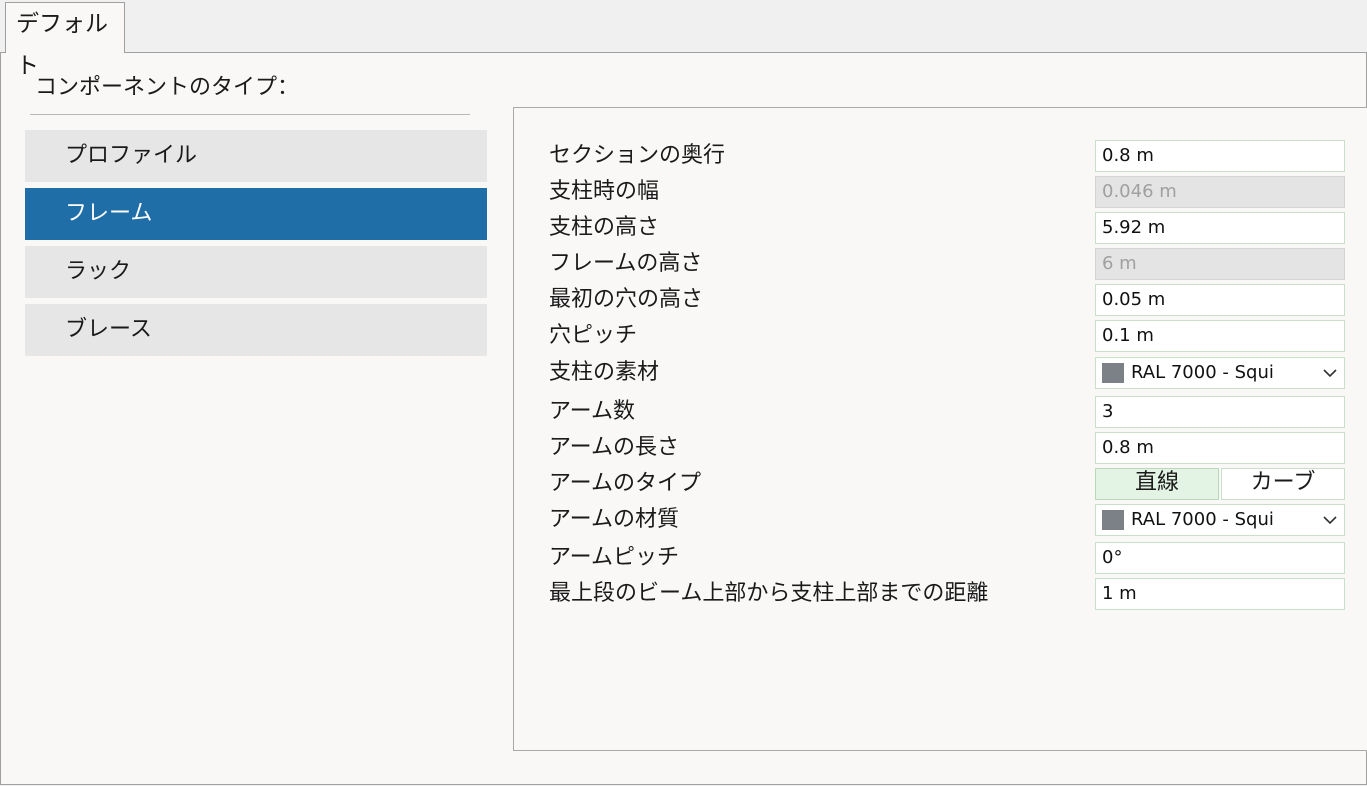 The width and height of the screenshot is (1367, 786). I want to click on arm-material-label: アームの材質, so click(614, 519).